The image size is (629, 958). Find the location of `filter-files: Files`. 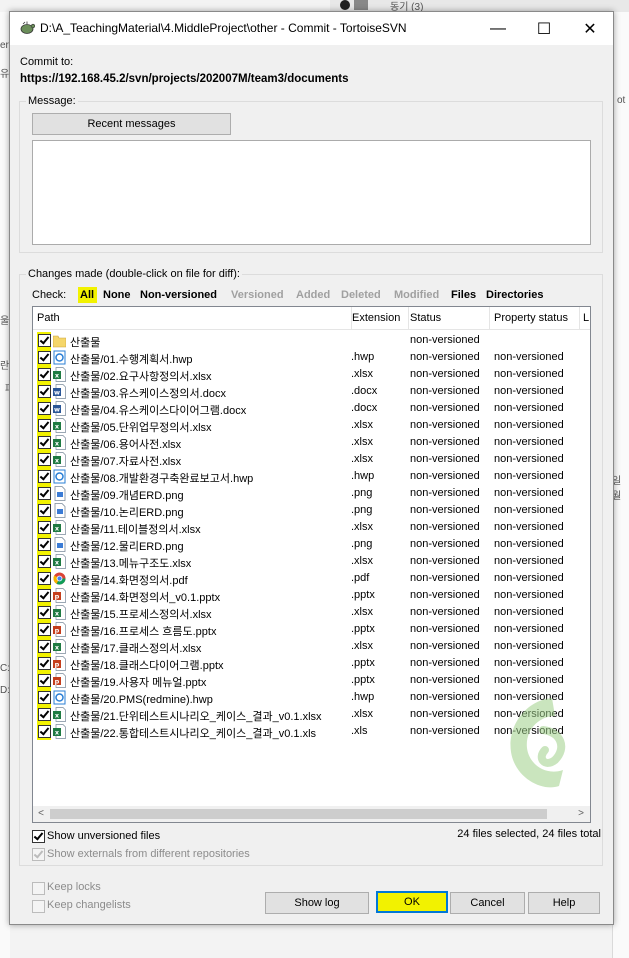

filter-files: Files is located at coordinates (463, 295).